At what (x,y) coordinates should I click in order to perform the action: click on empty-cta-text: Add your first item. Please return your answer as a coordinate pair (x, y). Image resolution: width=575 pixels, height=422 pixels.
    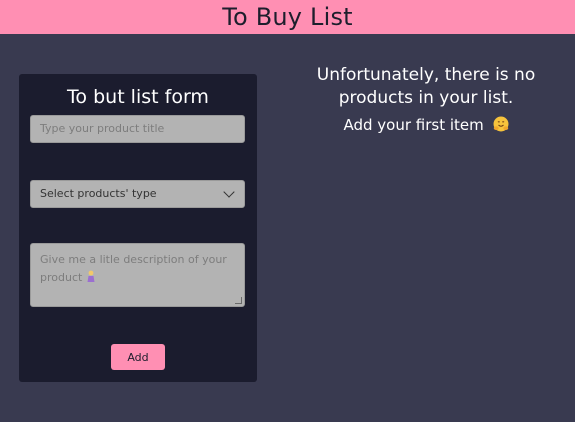
    Looking at the image, I should click on (413, 125).